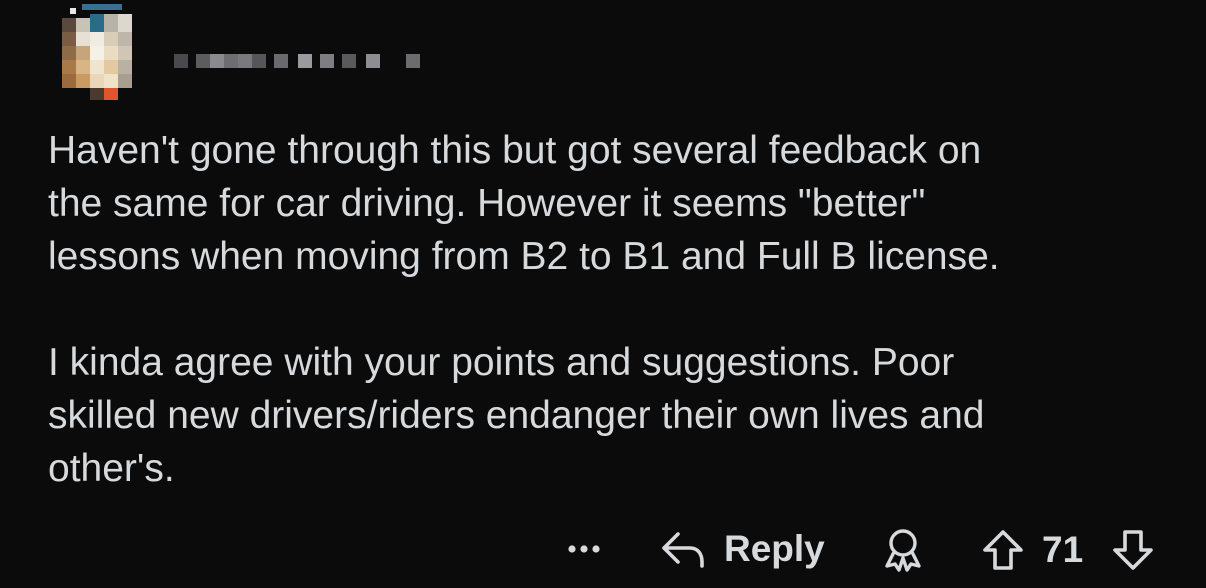 The height and width of the screenshot is (588, 1206). I want to click on reply-label: Reply, so click(774, 548).